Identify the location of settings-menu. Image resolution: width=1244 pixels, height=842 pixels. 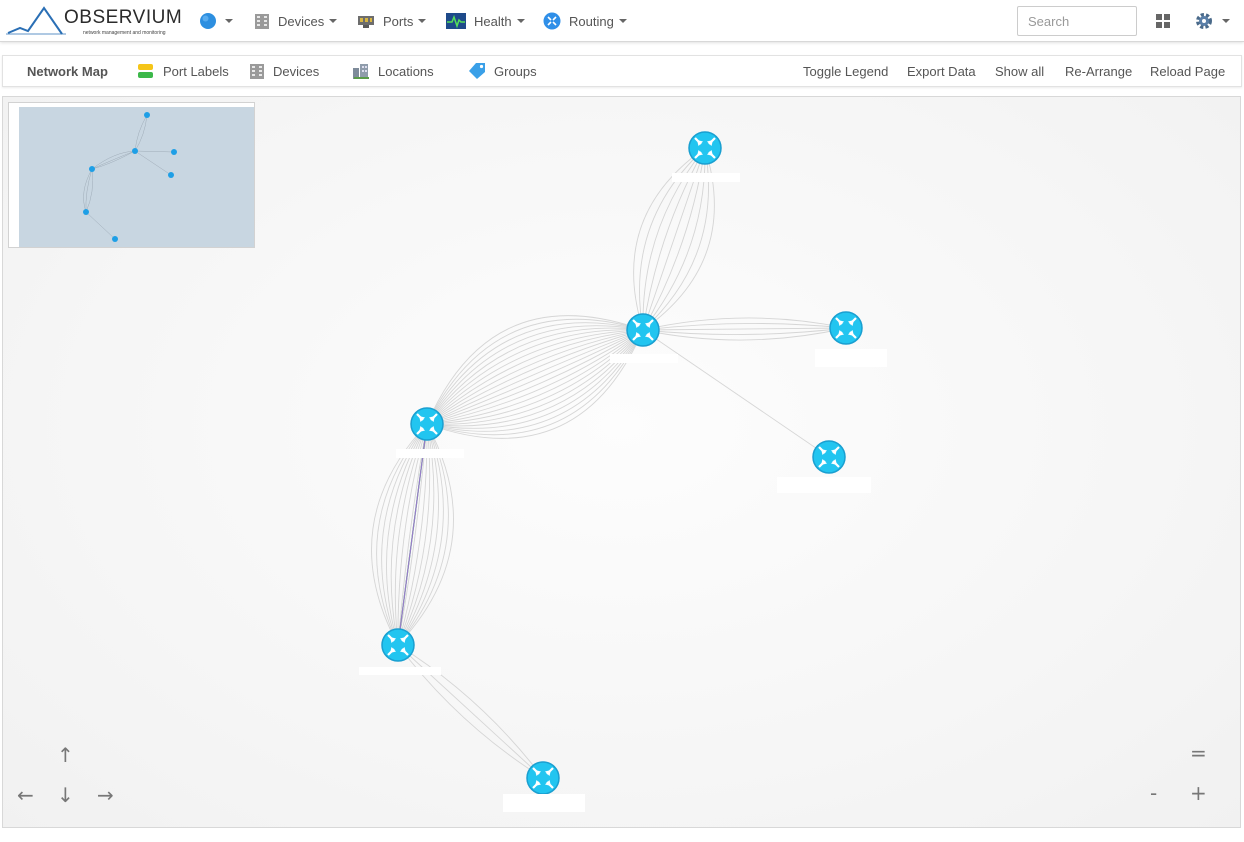
(1212, 21).